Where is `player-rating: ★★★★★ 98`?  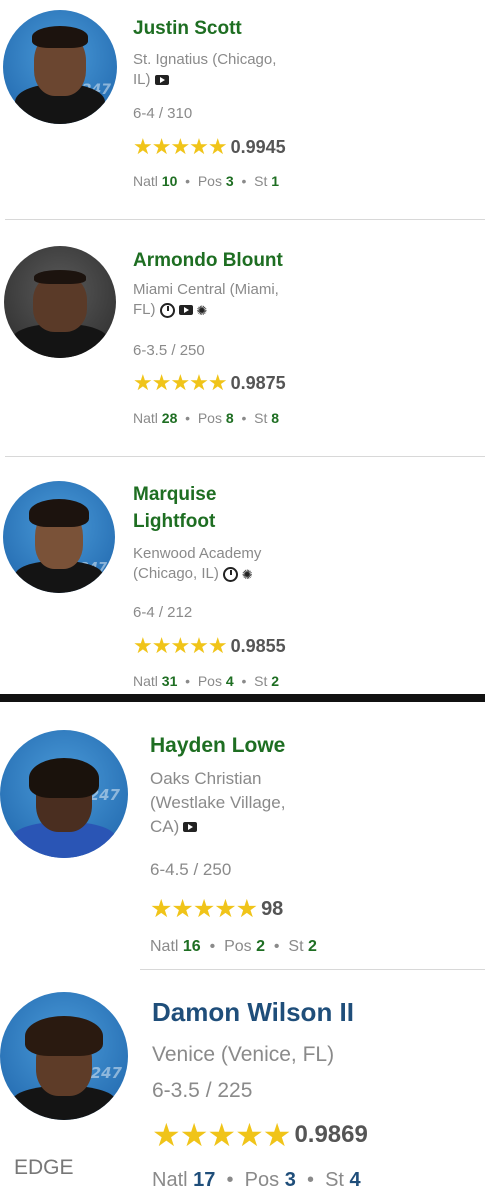 player-rating: ★★★★★ 98 is located at coordinates (216, 909).